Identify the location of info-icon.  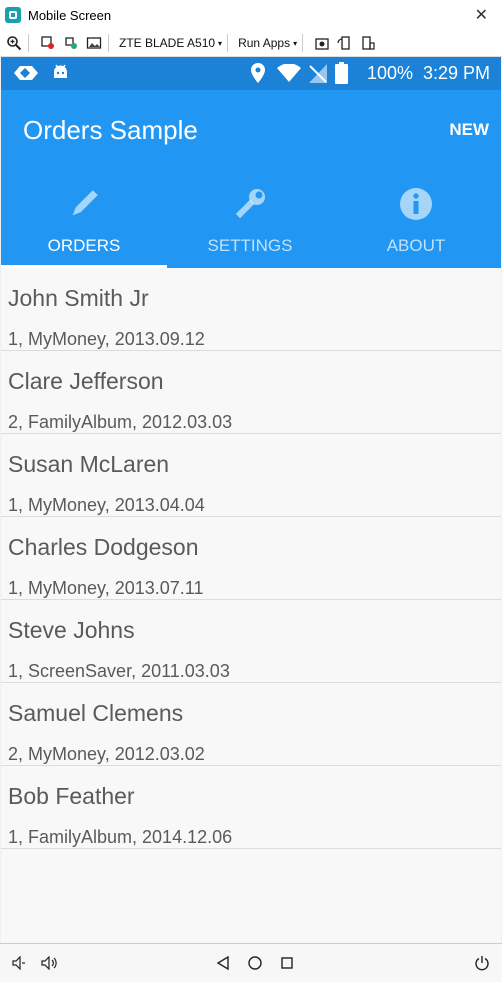
(416, 204).